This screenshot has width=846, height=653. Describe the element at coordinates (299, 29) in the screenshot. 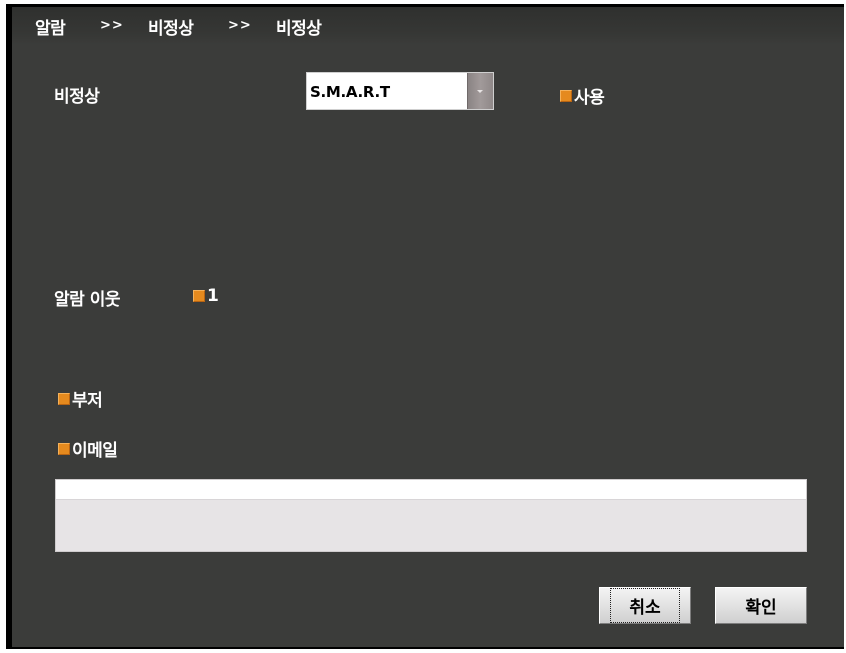

I see `breadcrumb-item-current: 비정상` at that location.